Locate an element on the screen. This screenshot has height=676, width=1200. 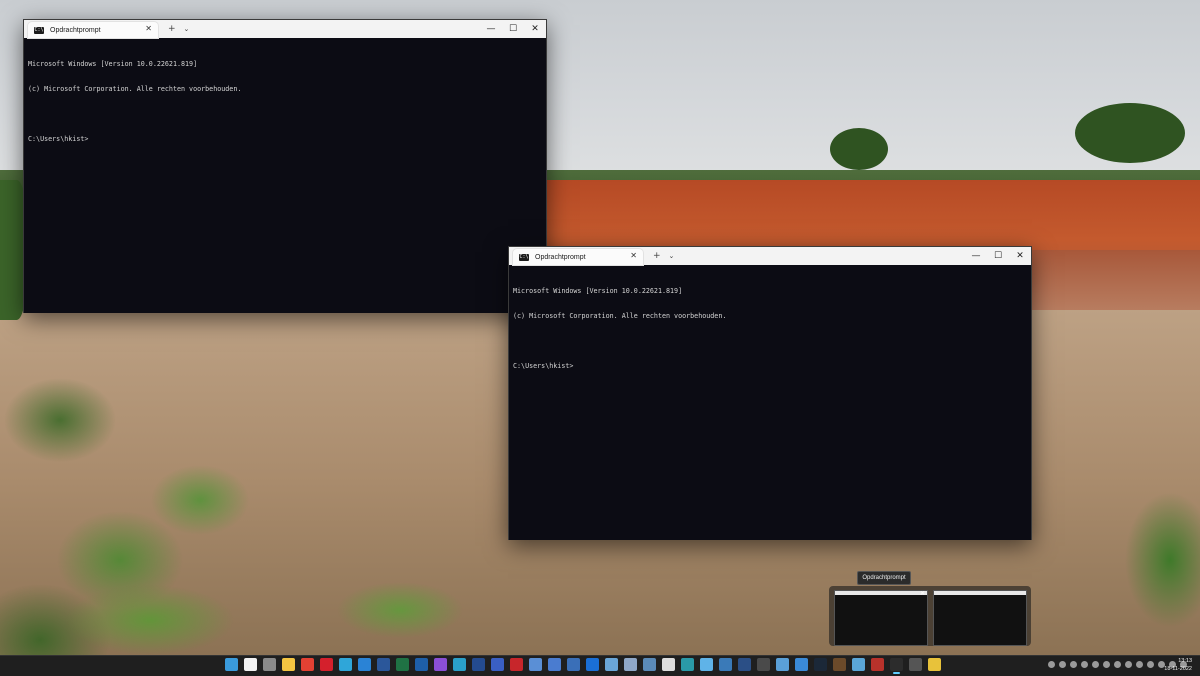
save-disk-icon is located at coordinates (554, 664).